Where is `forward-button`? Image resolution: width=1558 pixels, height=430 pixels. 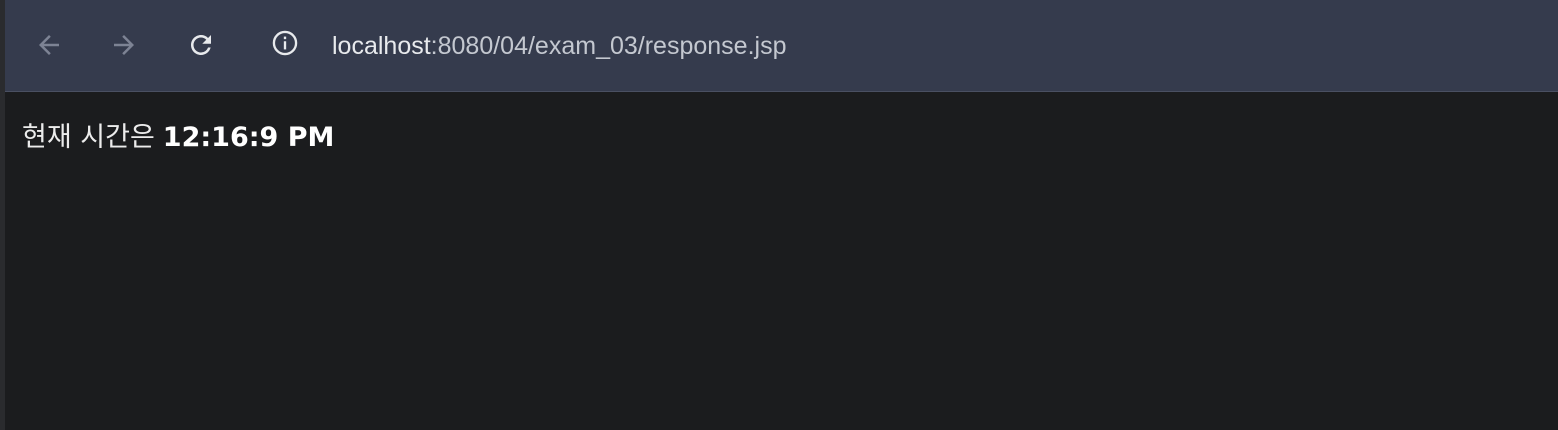
forward-button is located at coordinates (124, 45).